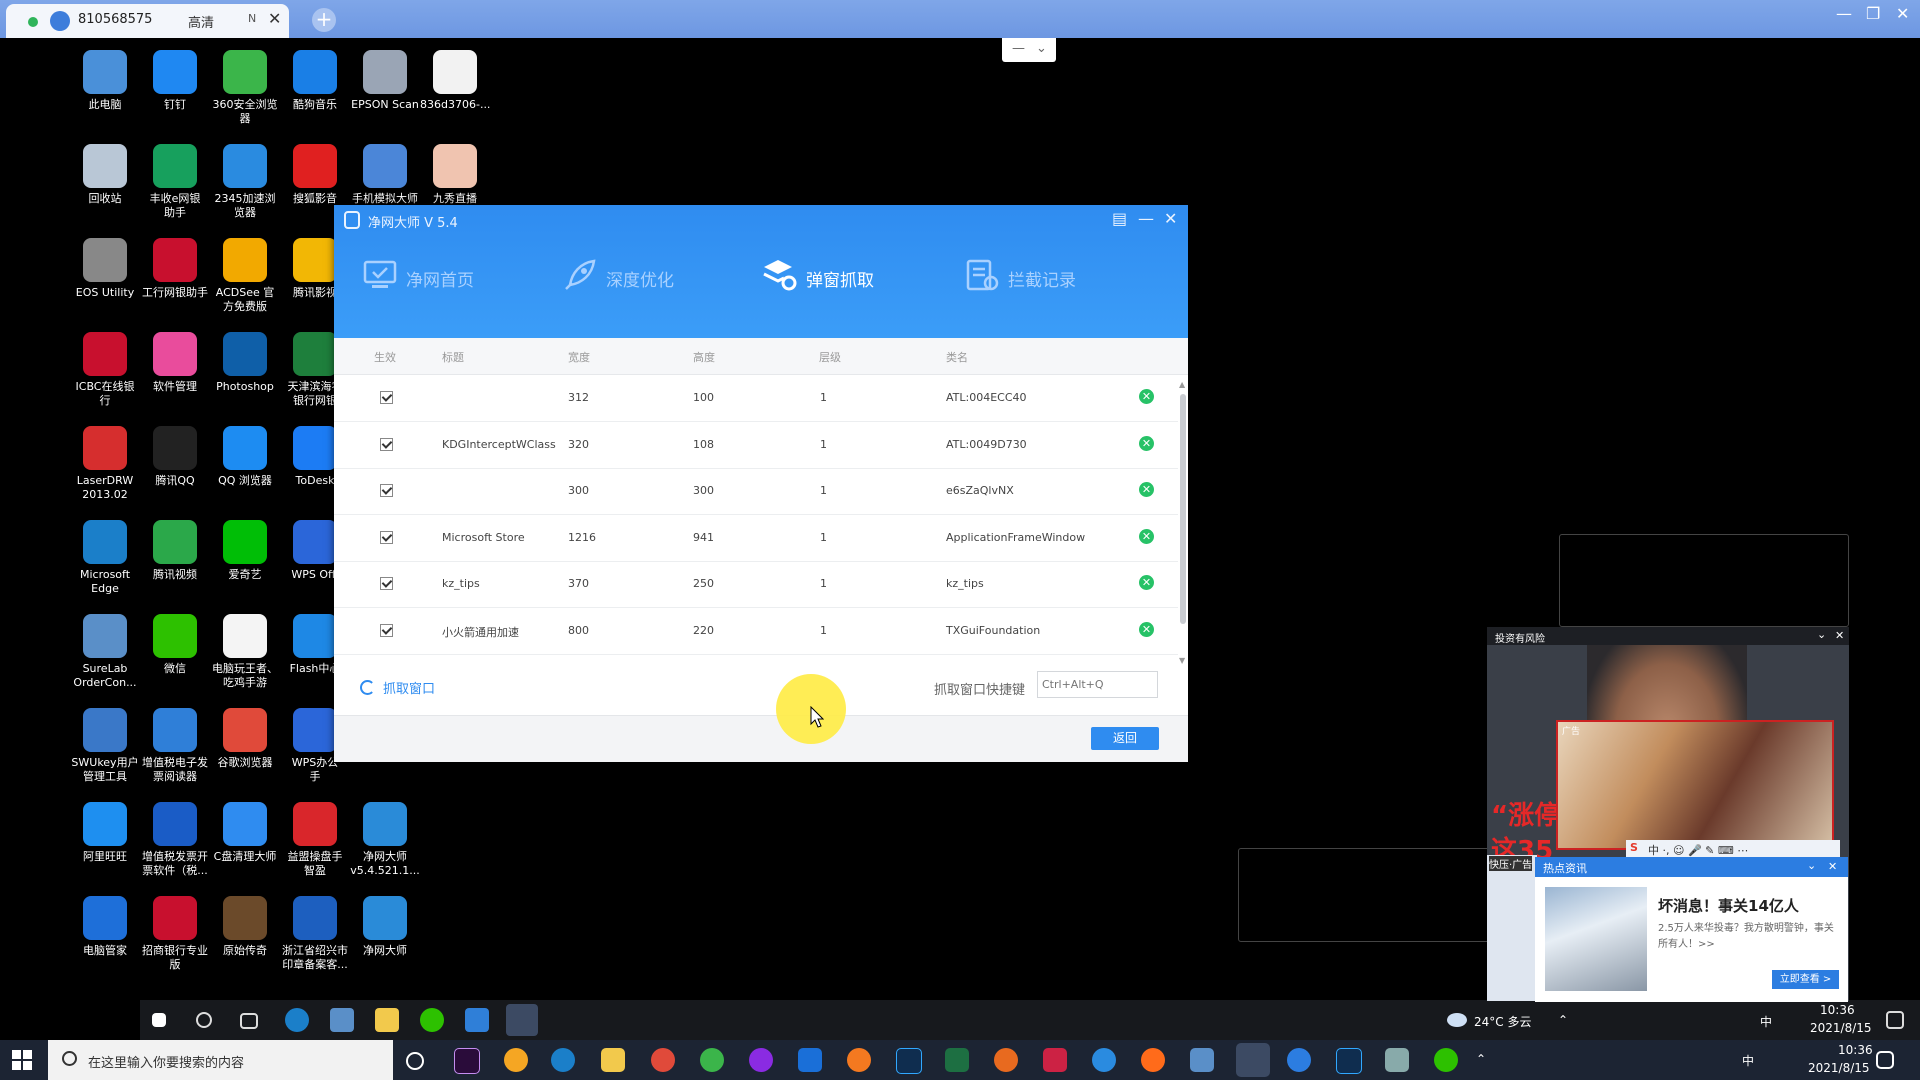 Image resolution: width=1920 pixels, height=1080 pixels. What do you see at coordinates (1029, 50) in the screenshot?
I see `remote-mini-toolbar: — ⌄` at bounding box center [1029, 50].